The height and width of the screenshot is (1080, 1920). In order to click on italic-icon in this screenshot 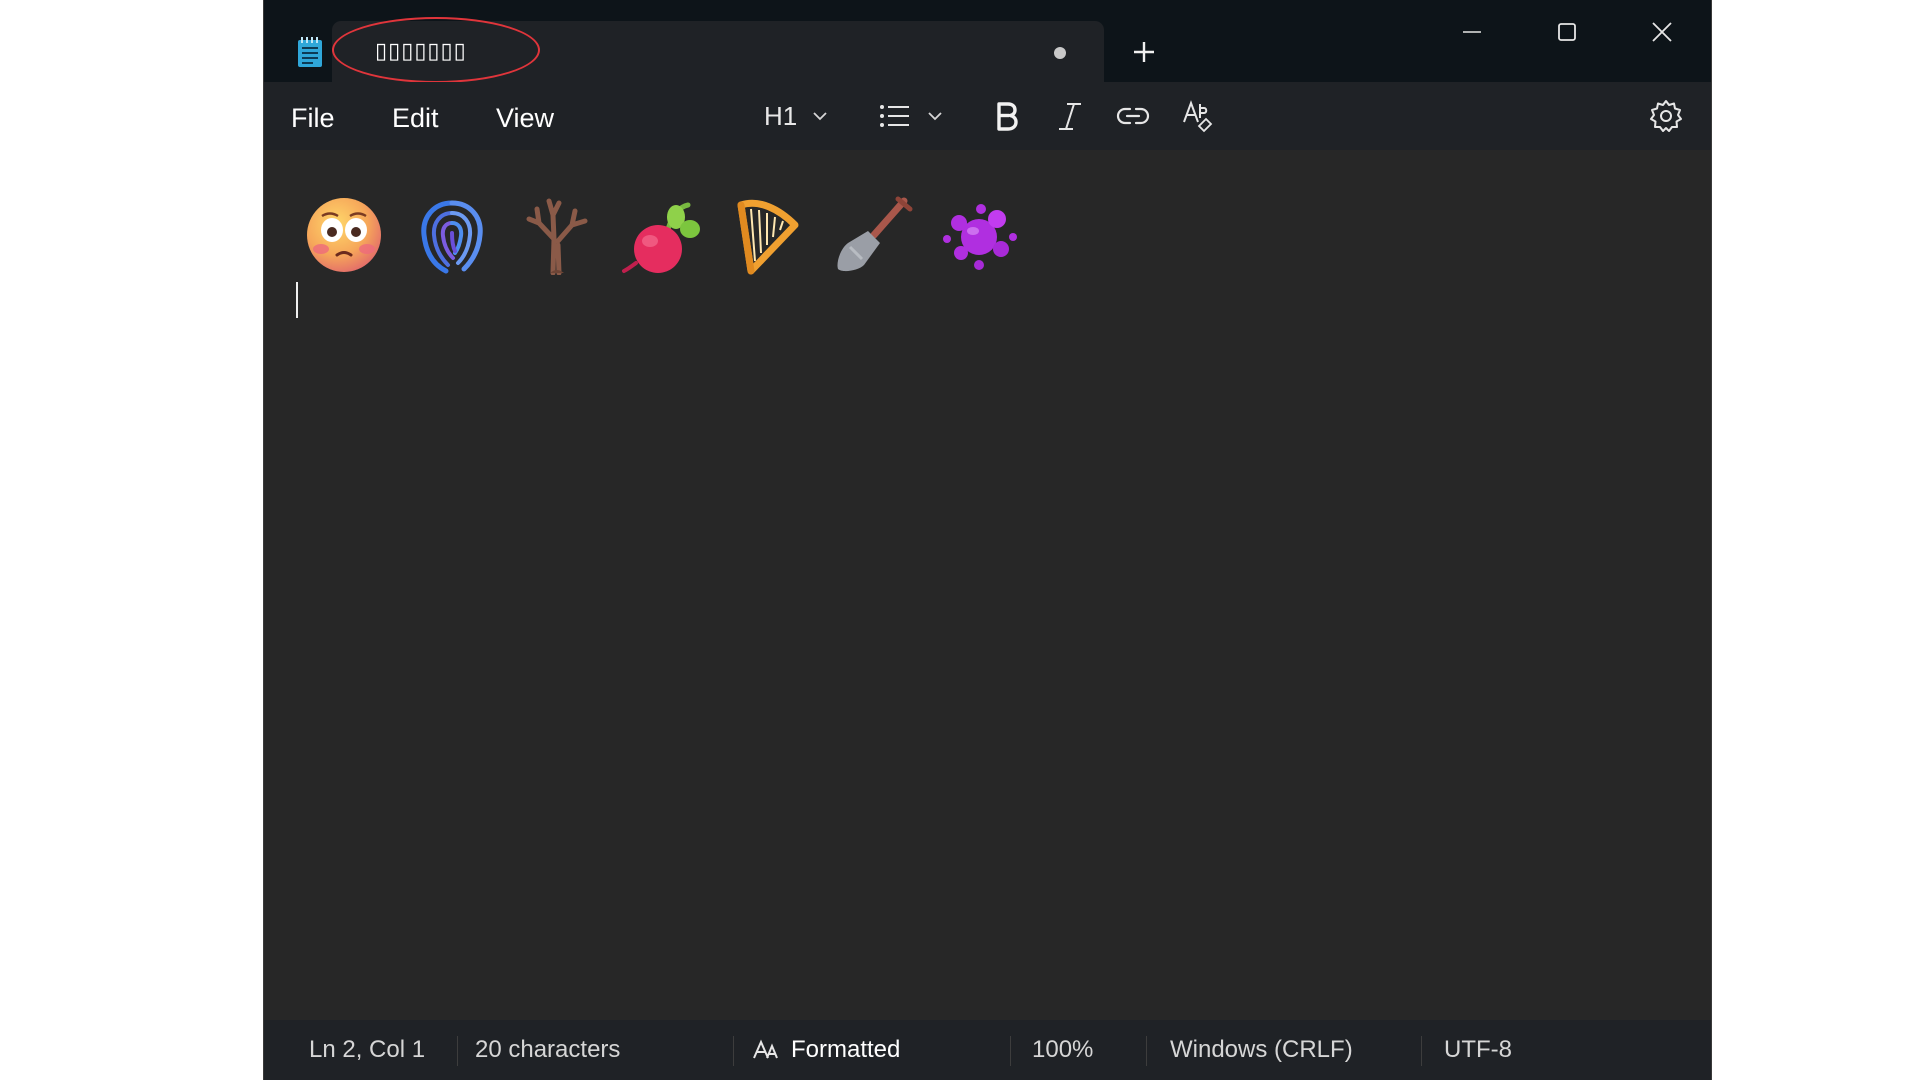, I will do `click(1070, 116)`.